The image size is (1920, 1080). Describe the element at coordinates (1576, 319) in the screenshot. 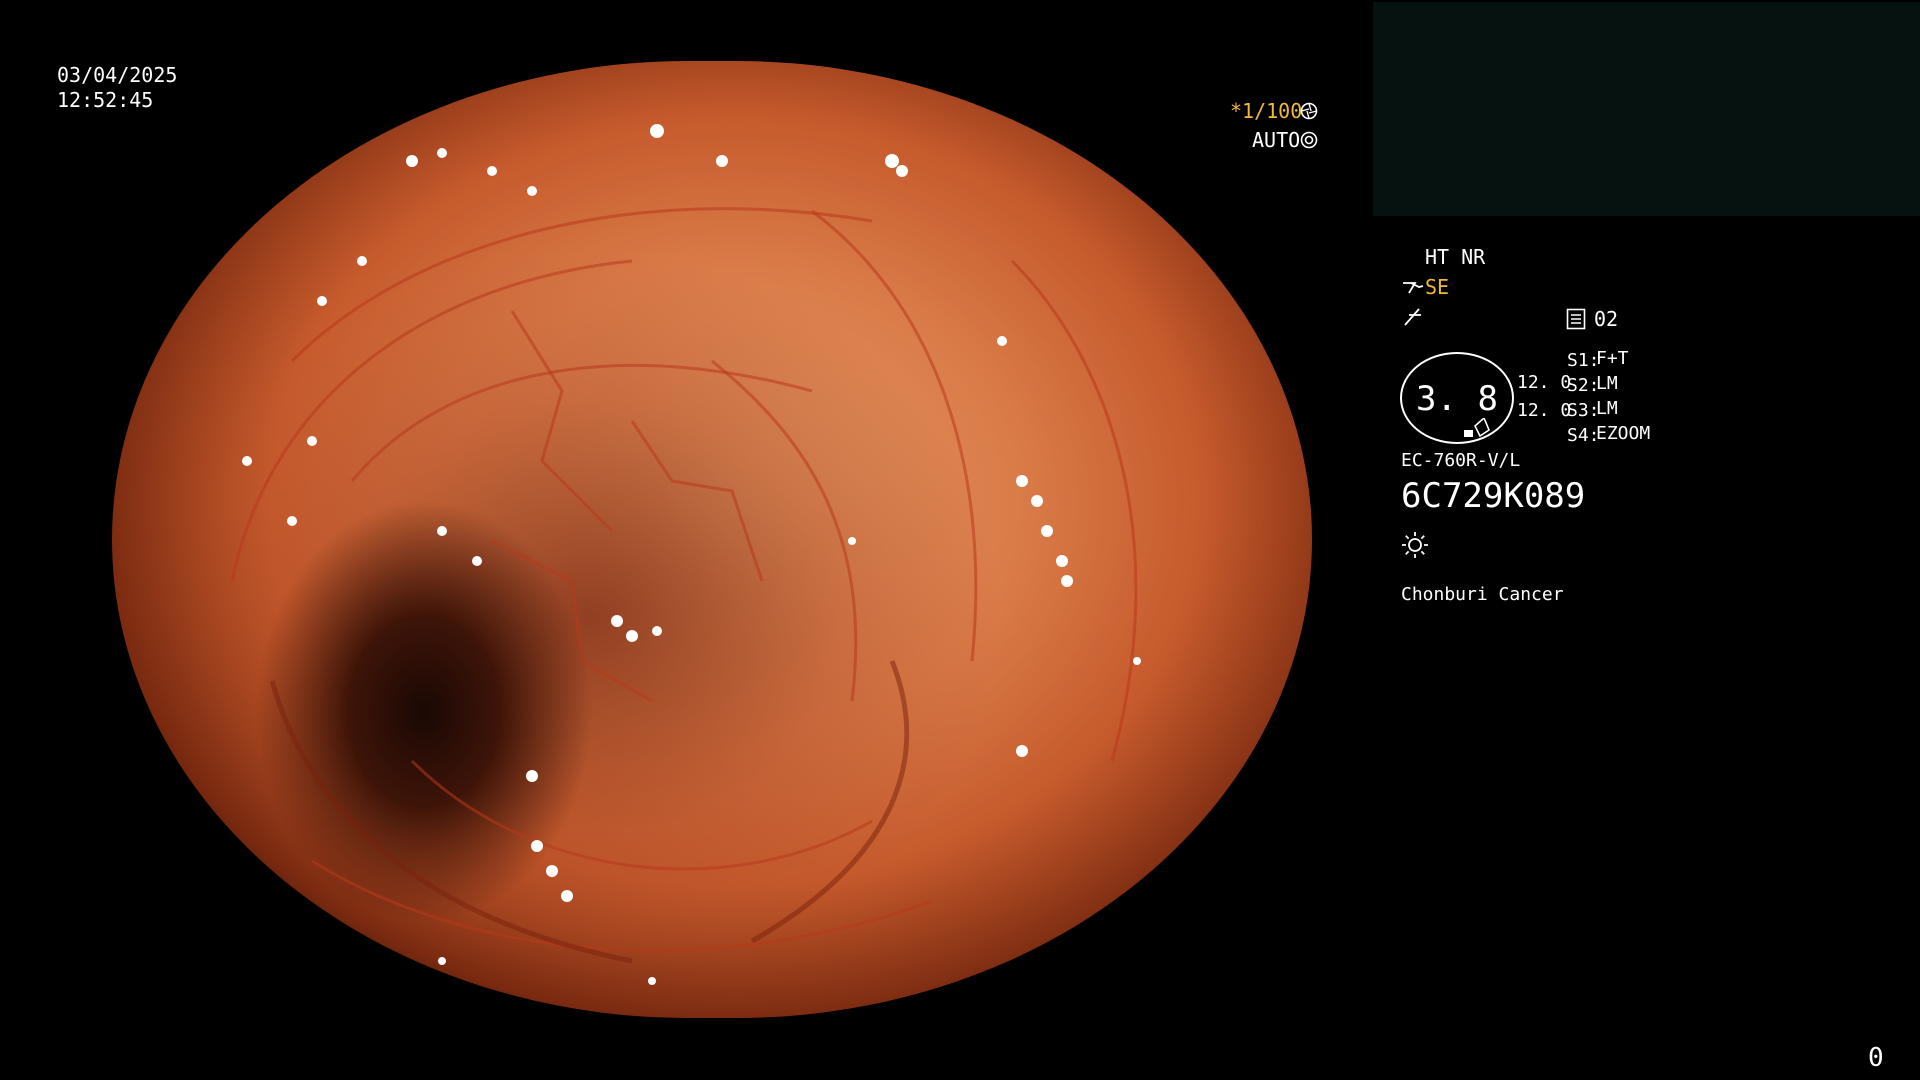

I see `memory-icon` at that location.